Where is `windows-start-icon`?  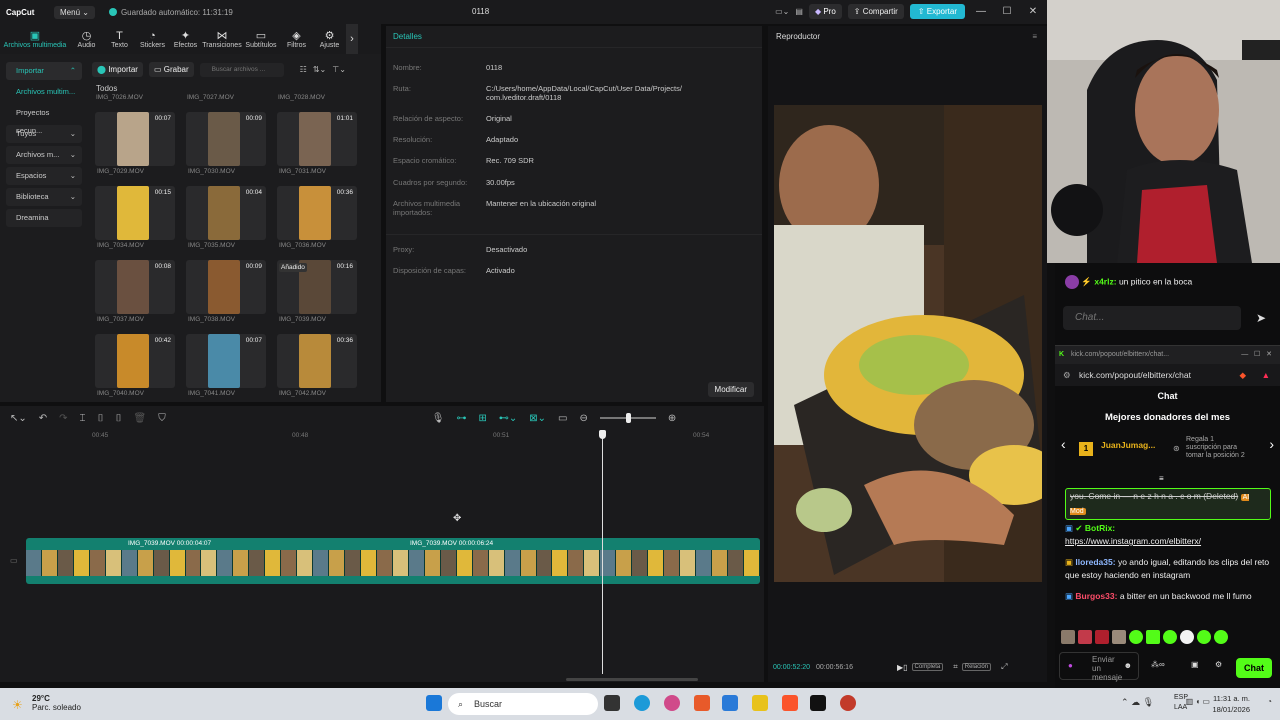 windows-start-icon is located at coordinates (434, 703).